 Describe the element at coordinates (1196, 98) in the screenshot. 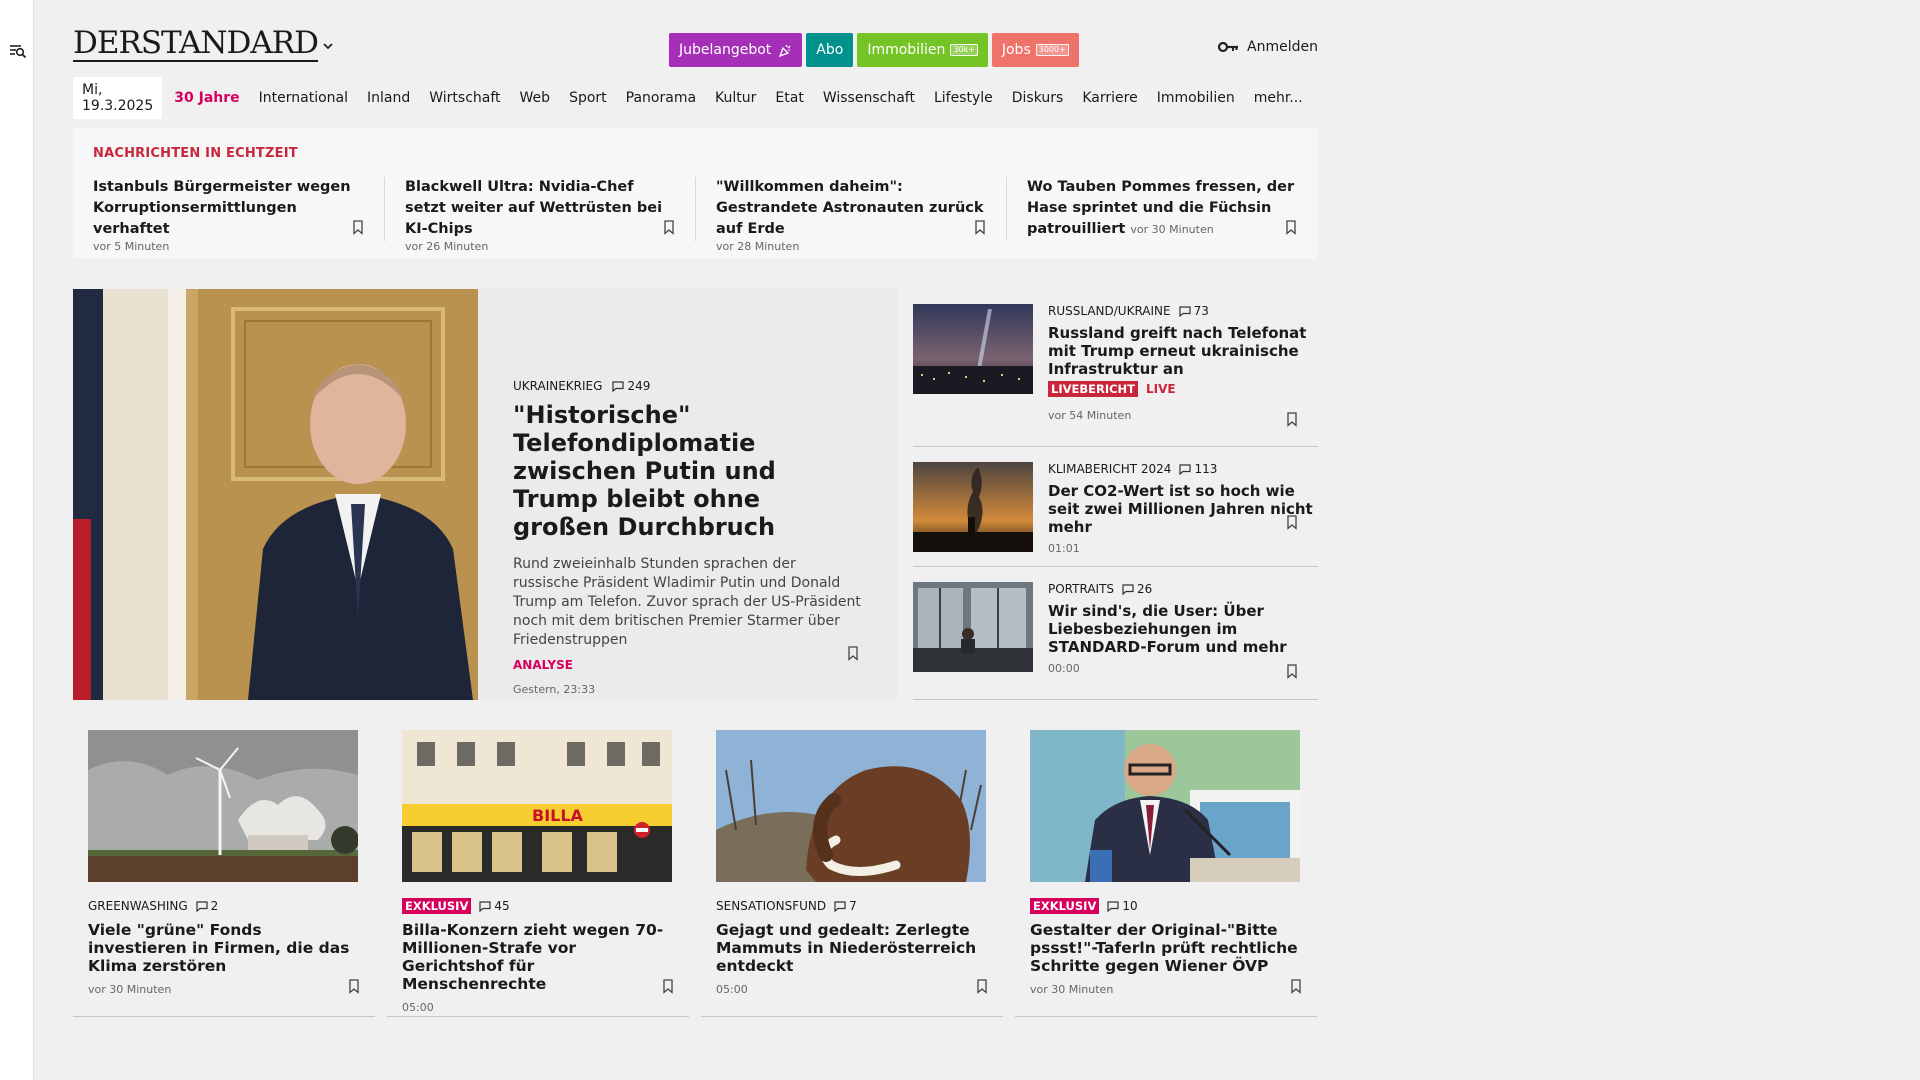

I see `nav-item-immobilien: Immobilien` at that location.